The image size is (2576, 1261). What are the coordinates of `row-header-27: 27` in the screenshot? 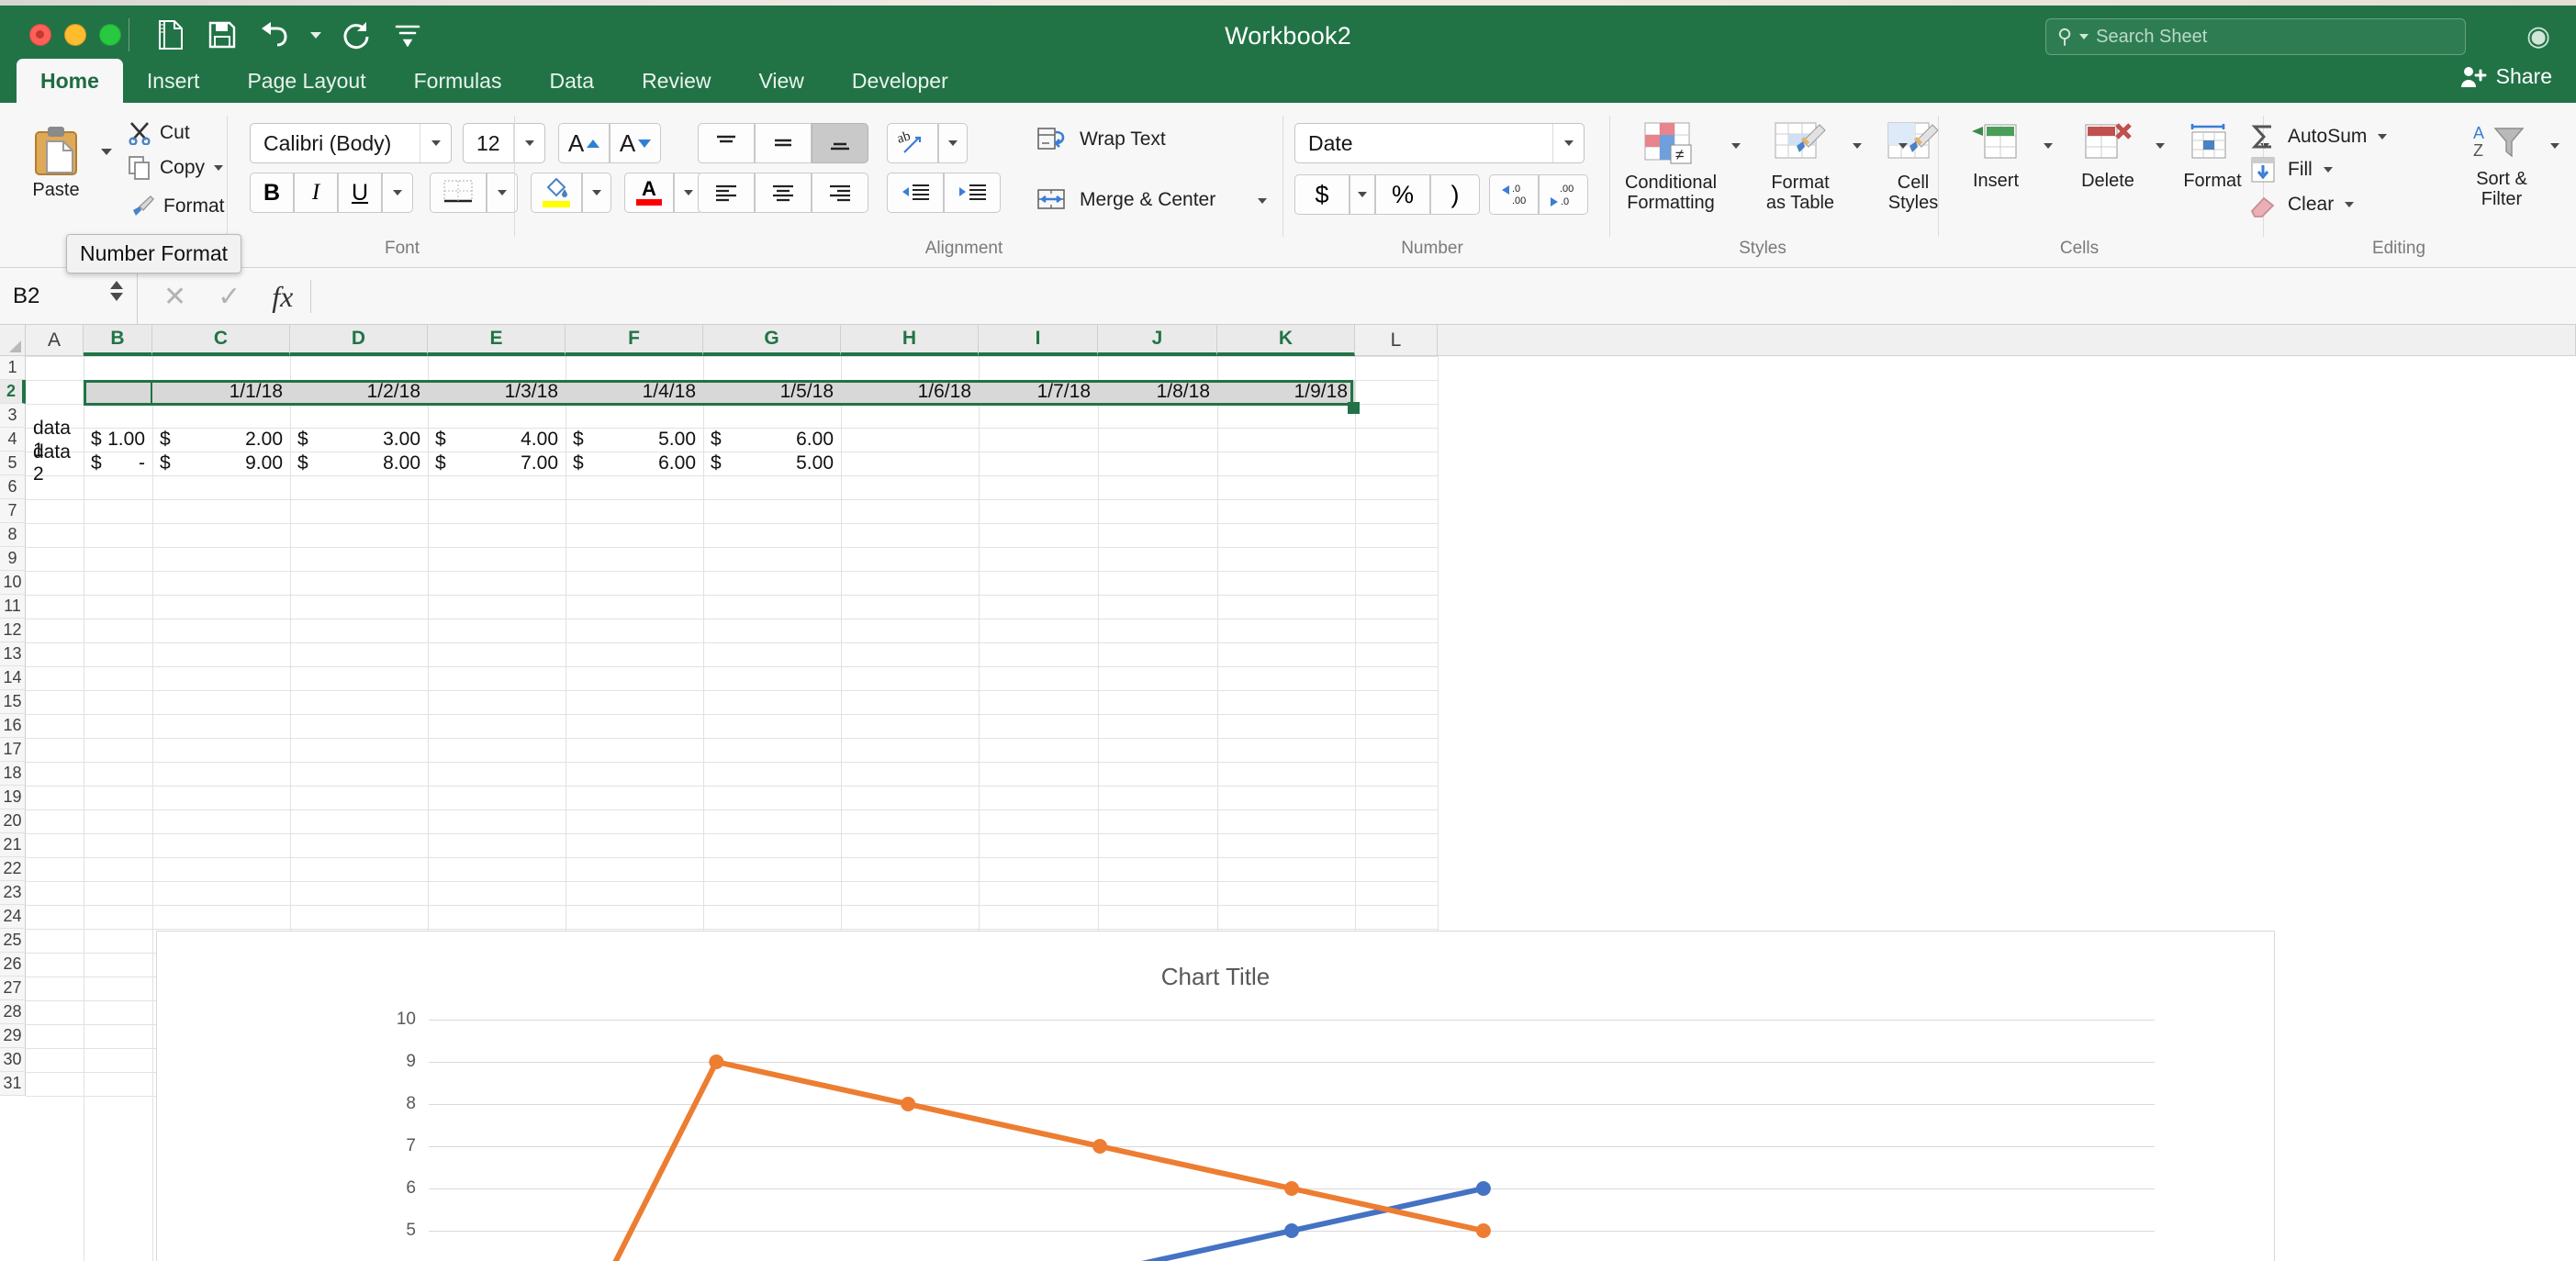 It's located at (13, 988).